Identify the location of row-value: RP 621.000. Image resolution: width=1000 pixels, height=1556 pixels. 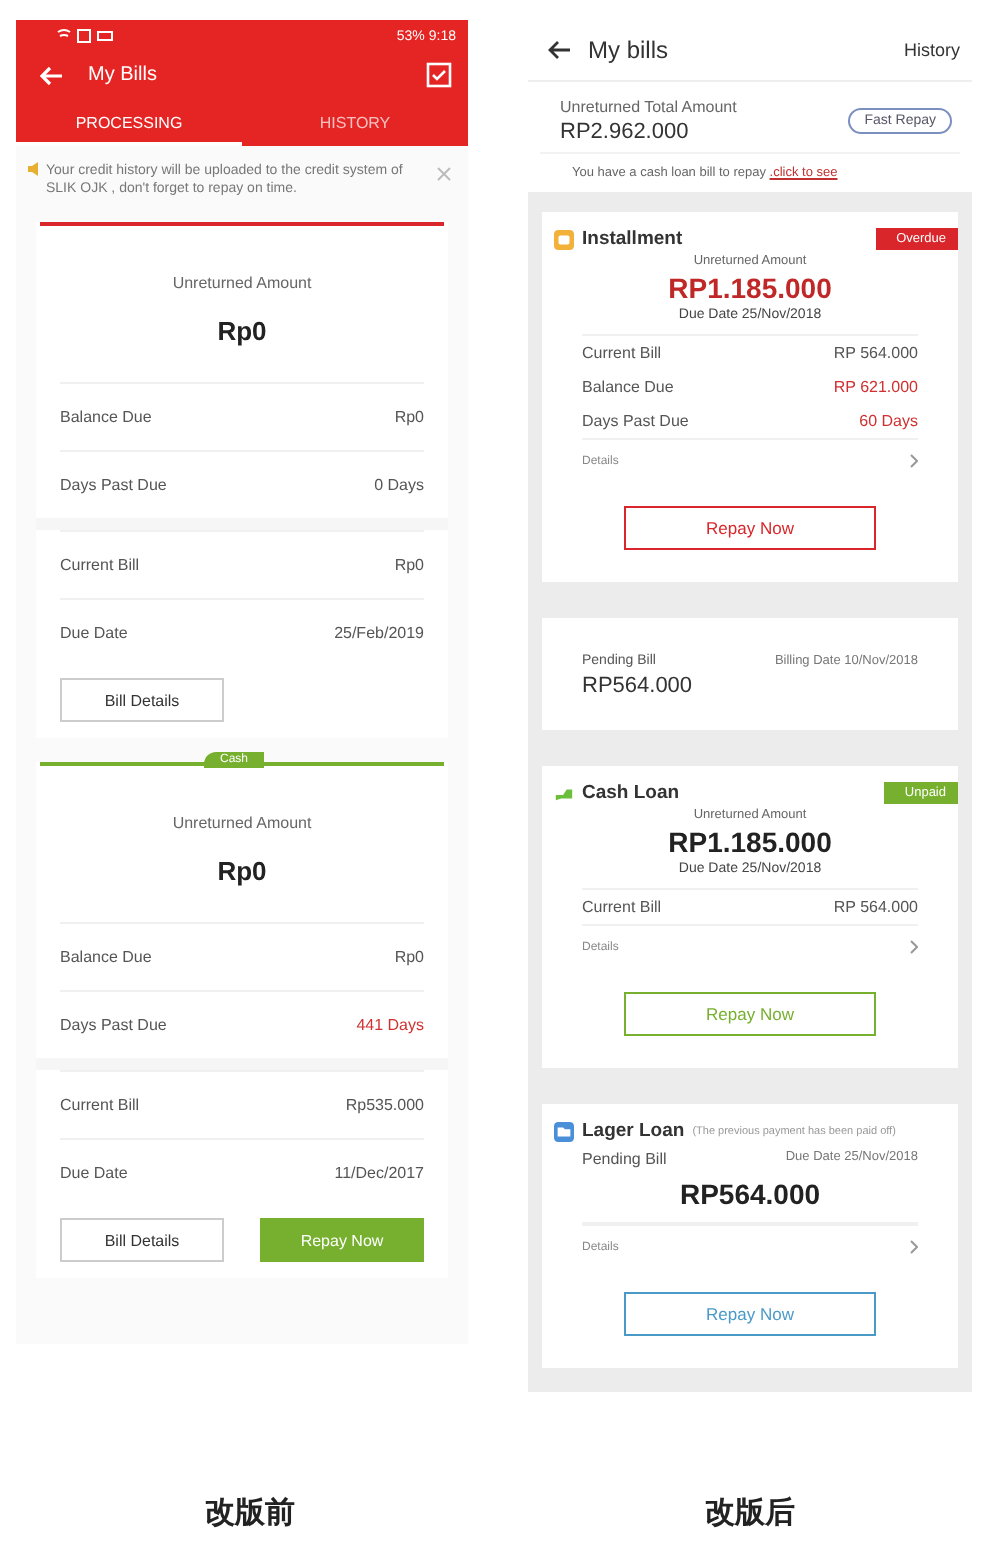
(875, 387).